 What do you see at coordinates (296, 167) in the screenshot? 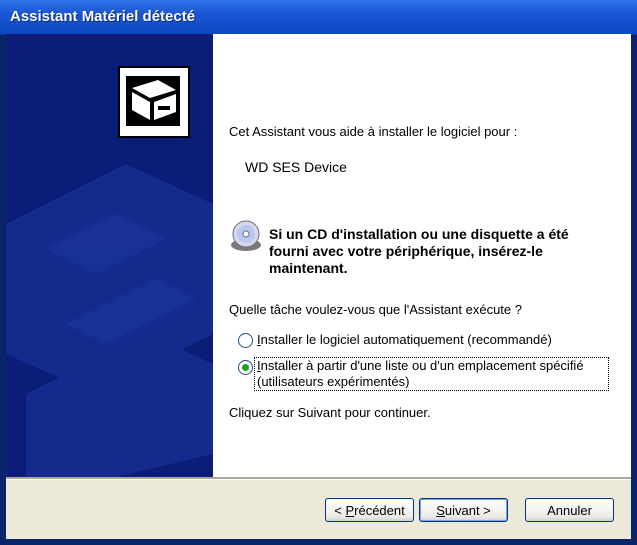
I see `device-name: WD SES Device` at bounding box center [296, 167].